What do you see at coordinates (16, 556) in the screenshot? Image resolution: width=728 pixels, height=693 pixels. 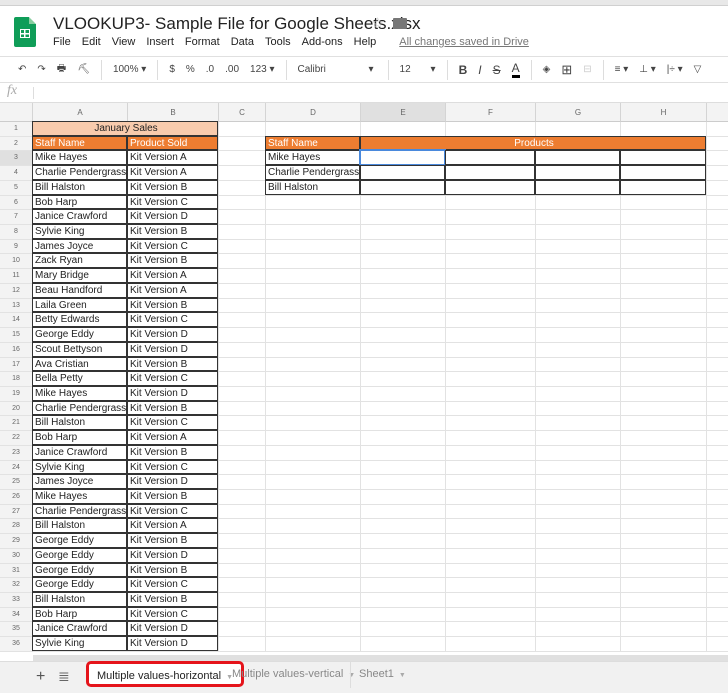 I see `row-header: 30` at bounding box center [16, 556].